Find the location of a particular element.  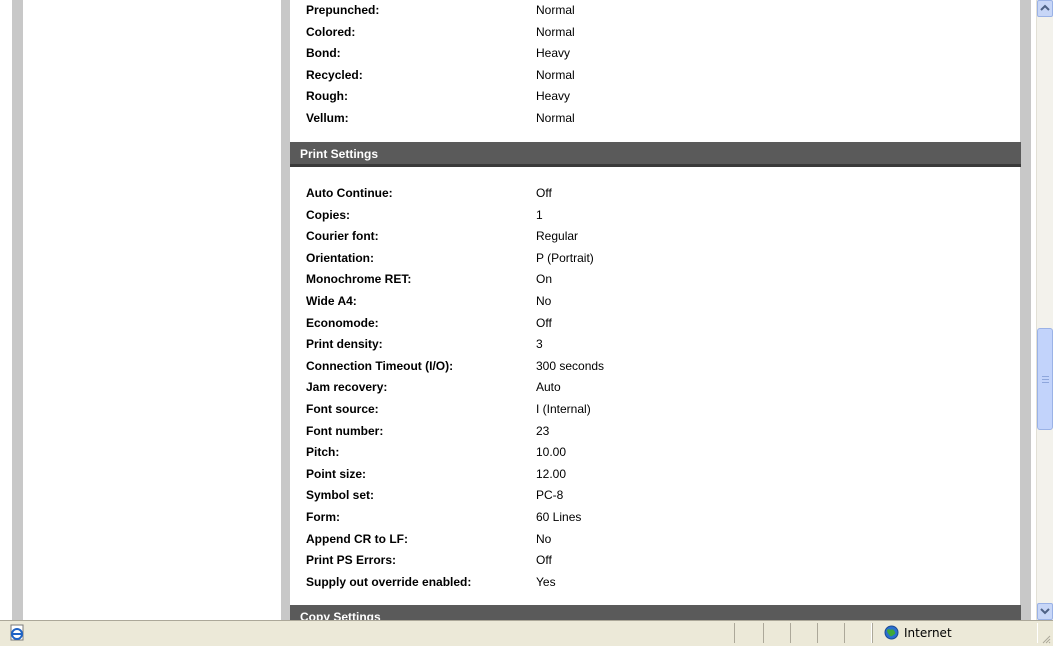

scroll-down-button is located at coordinates (1045, 611).